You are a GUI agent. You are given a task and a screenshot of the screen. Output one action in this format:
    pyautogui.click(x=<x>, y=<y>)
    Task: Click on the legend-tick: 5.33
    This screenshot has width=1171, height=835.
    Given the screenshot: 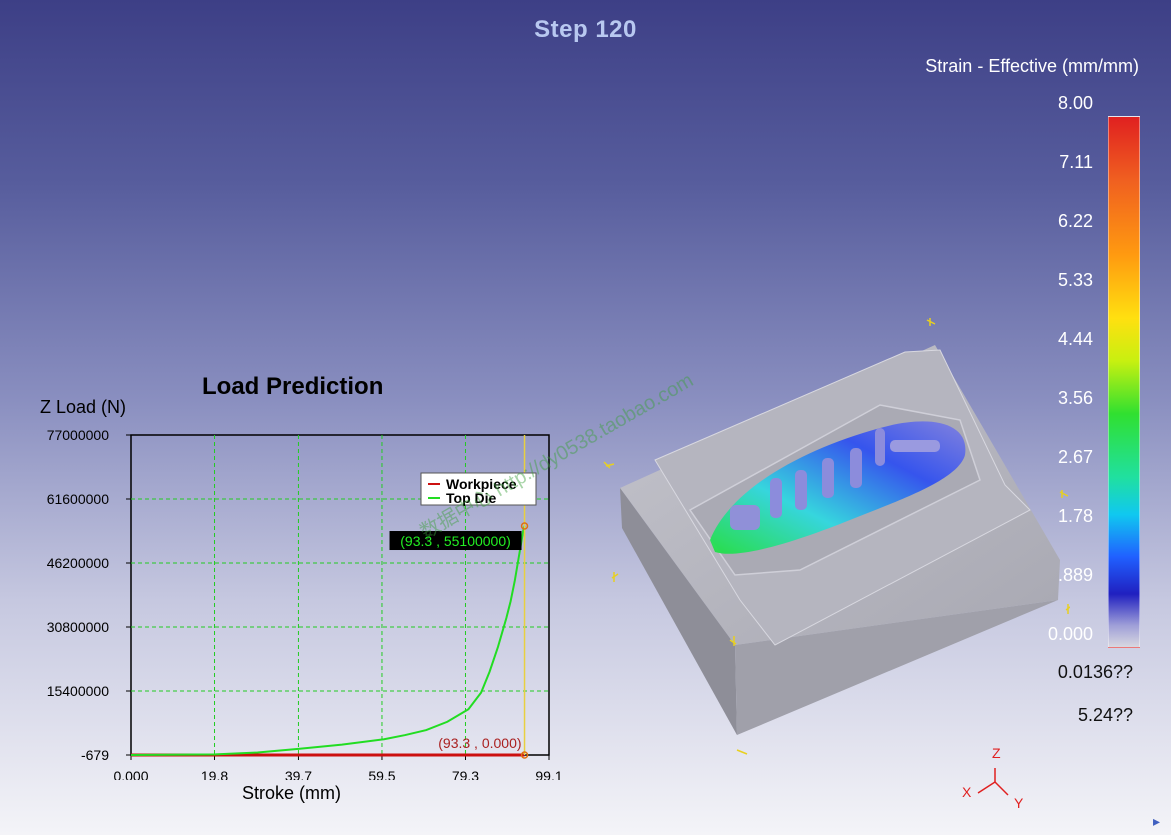 What is the action you would take?
    pyautogui.click(x=1075, y=280)
    